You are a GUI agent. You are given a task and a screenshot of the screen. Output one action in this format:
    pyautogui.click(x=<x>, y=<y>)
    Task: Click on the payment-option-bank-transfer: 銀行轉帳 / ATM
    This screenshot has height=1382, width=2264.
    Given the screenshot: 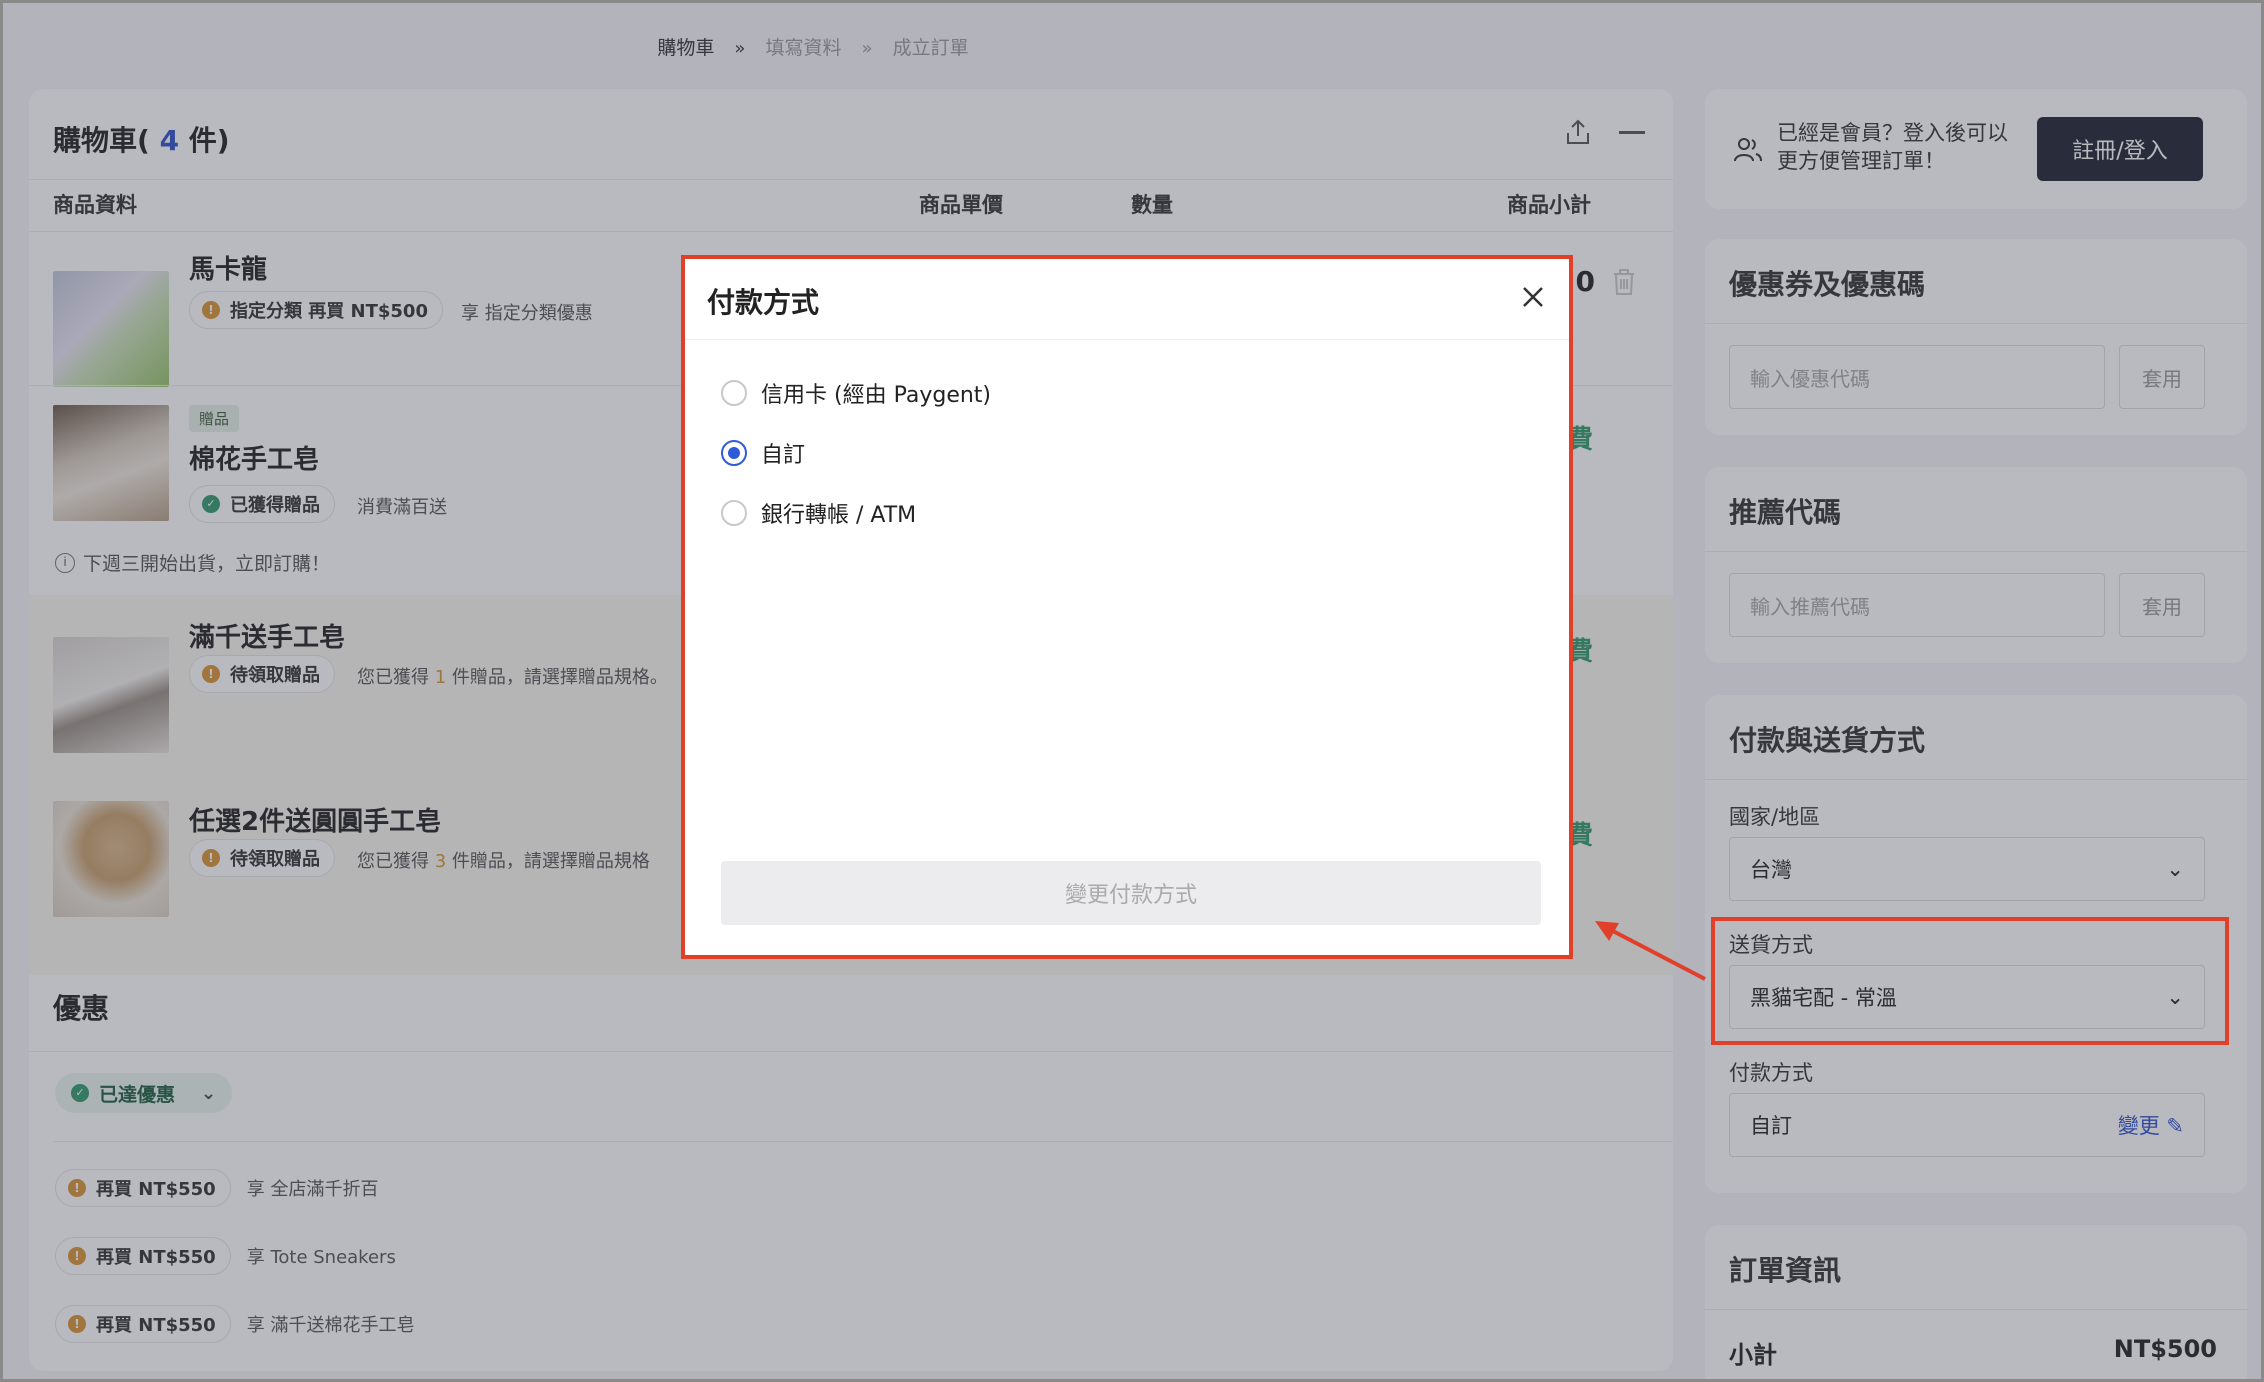 What is the action you would take?
    pyautogui.click(x=818, y=513)
    